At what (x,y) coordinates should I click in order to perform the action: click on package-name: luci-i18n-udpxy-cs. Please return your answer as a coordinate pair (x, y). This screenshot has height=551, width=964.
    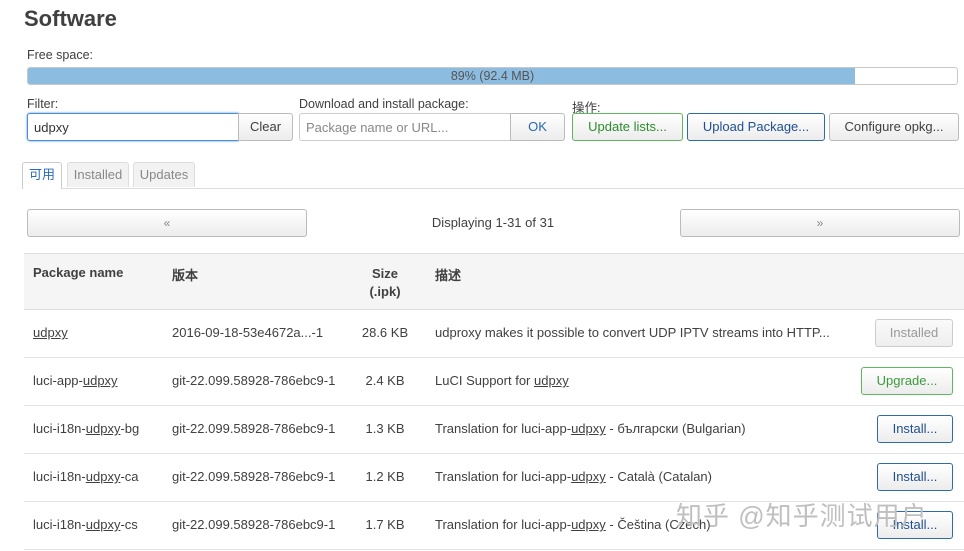
    Looking at the image, I should click on (85, 524).